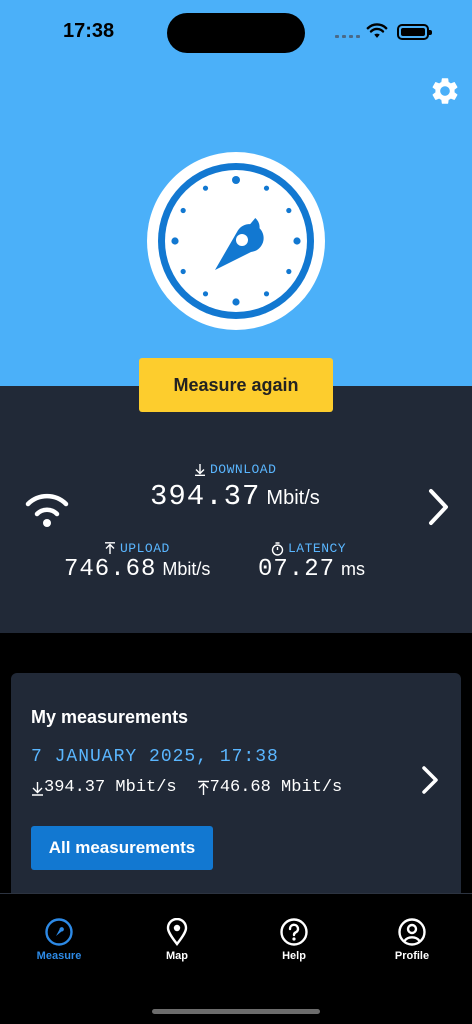 This screenshot has width=472, height=1024. What do you see at coordinates (89, 31) in the screenshot?
I see `status-time: 17:38` at bounding box center [89, 31].